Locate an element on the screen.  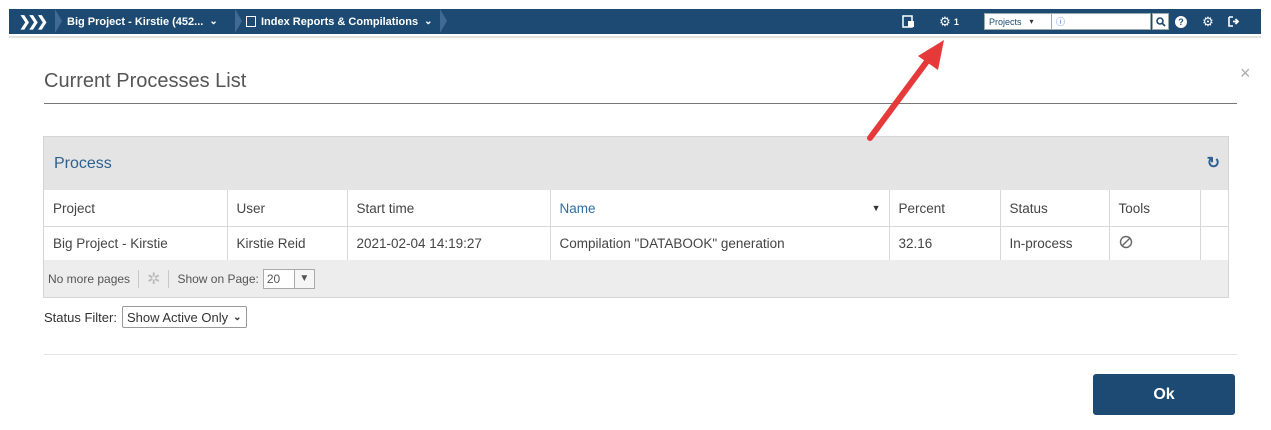
cell-tools is located at coordinates (1155, 243).